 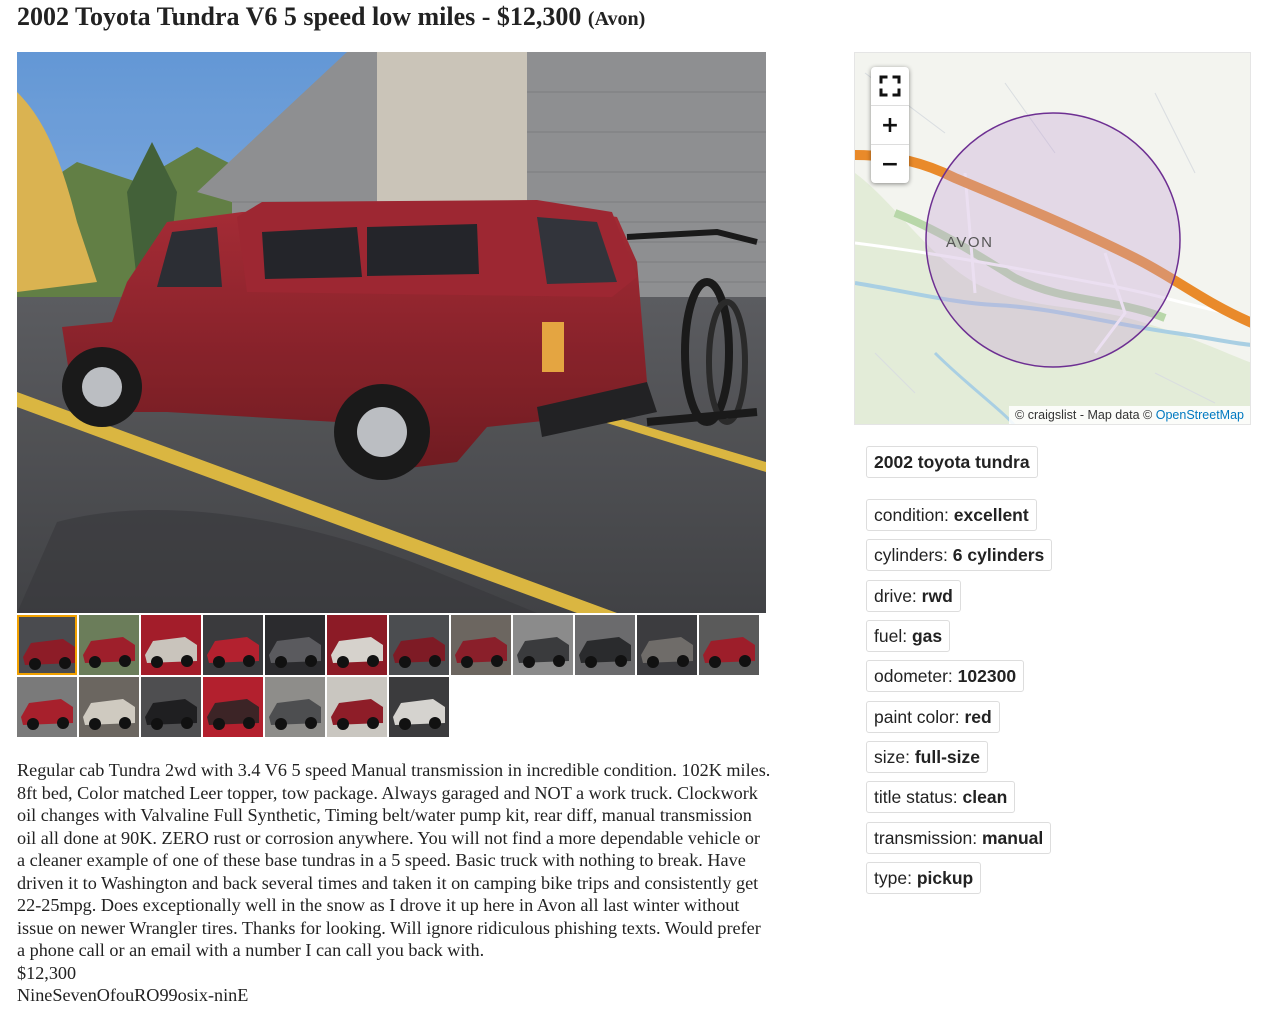 I want to click on attr-label: title status:, so click(x=916, y=797).